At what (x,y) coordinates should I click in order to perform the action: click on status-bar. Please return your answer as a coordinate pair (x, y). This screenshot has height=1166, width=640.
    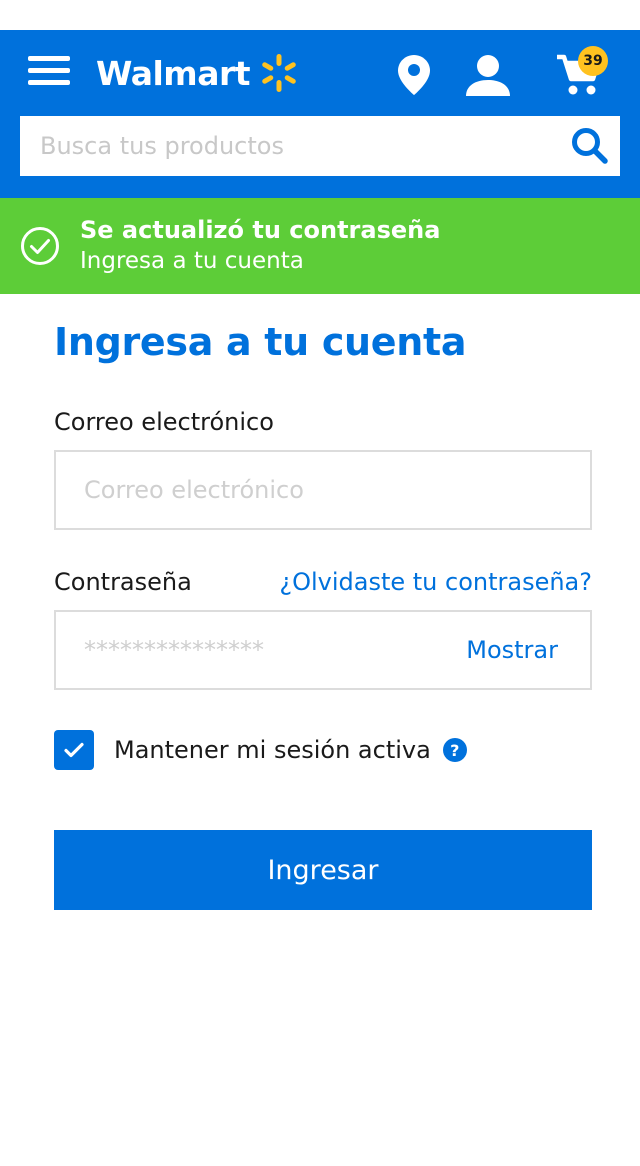
    Looking at the image, I should click on (320, 15).